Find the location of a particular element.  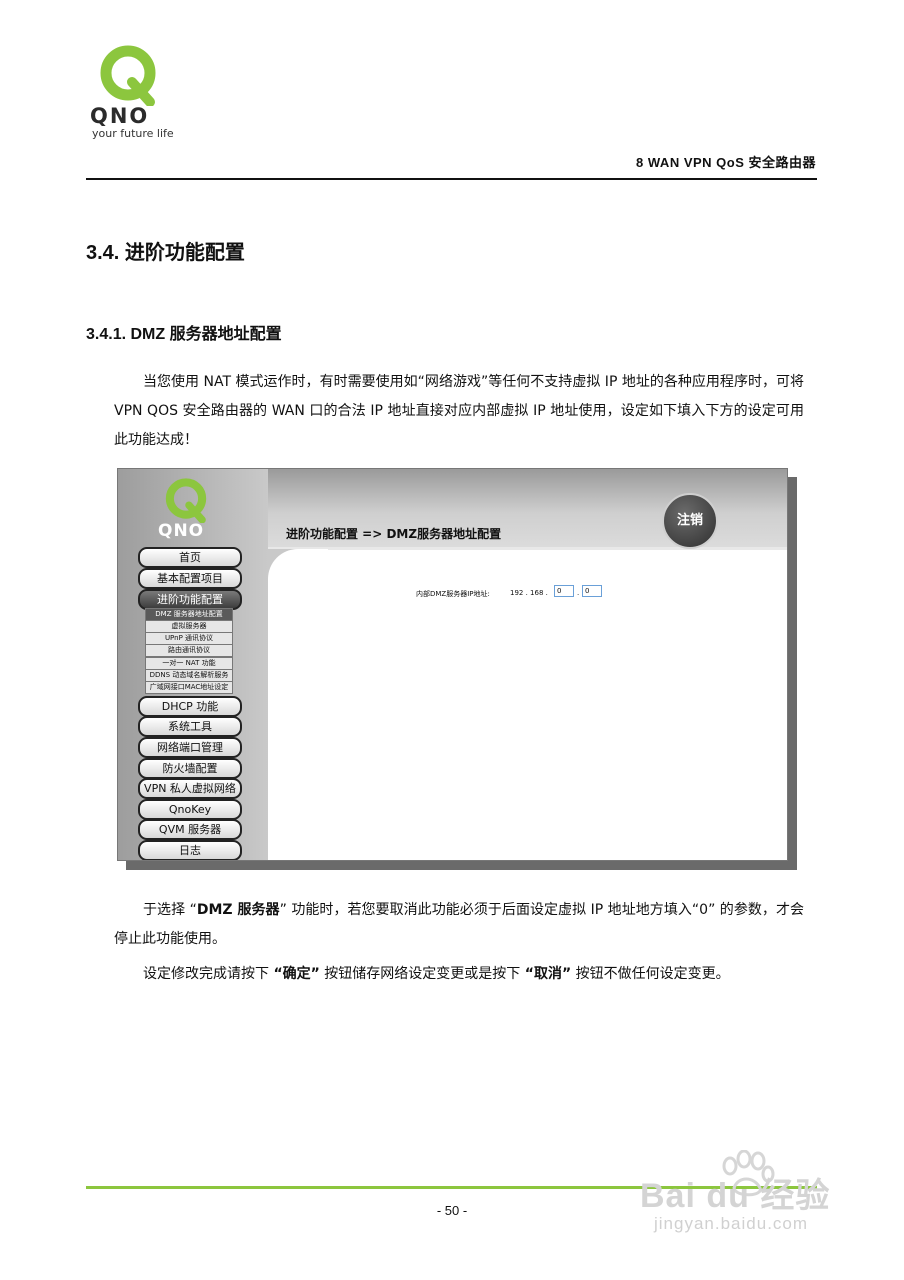

subnav-mac-clone: 广域网接口MAC地址设定 is located at coordinates (189, 687).